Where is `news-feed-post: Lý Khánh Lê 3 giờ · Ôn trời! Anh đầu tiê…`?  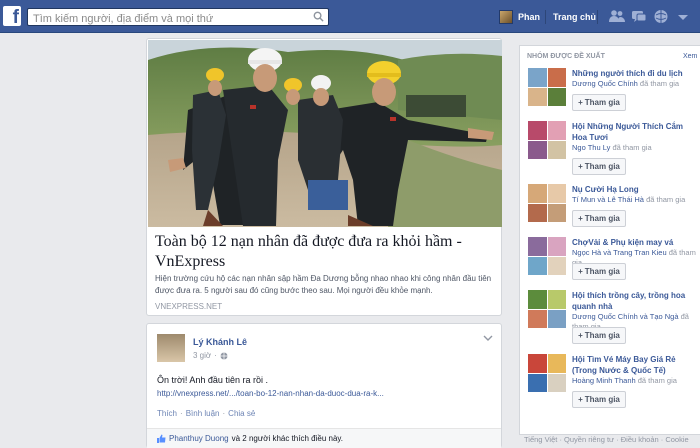 news-feed-post: Lý Khánh Lê 3 giờ · Ôn trời! Anh đầu tiê… is located at coordinates (324, 385).